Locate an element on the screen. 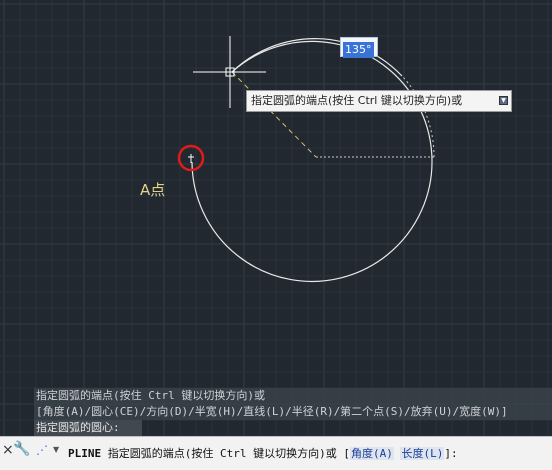 This screenshot has width=552, height=470. dropdown-icon: ▼ is located at coordinates (503, 100).